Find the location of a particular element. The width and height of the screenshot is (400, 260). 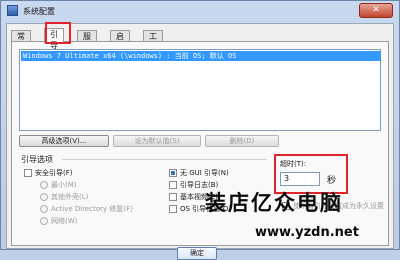

window-title: 系统配置 is located at coordinates (39, 11).